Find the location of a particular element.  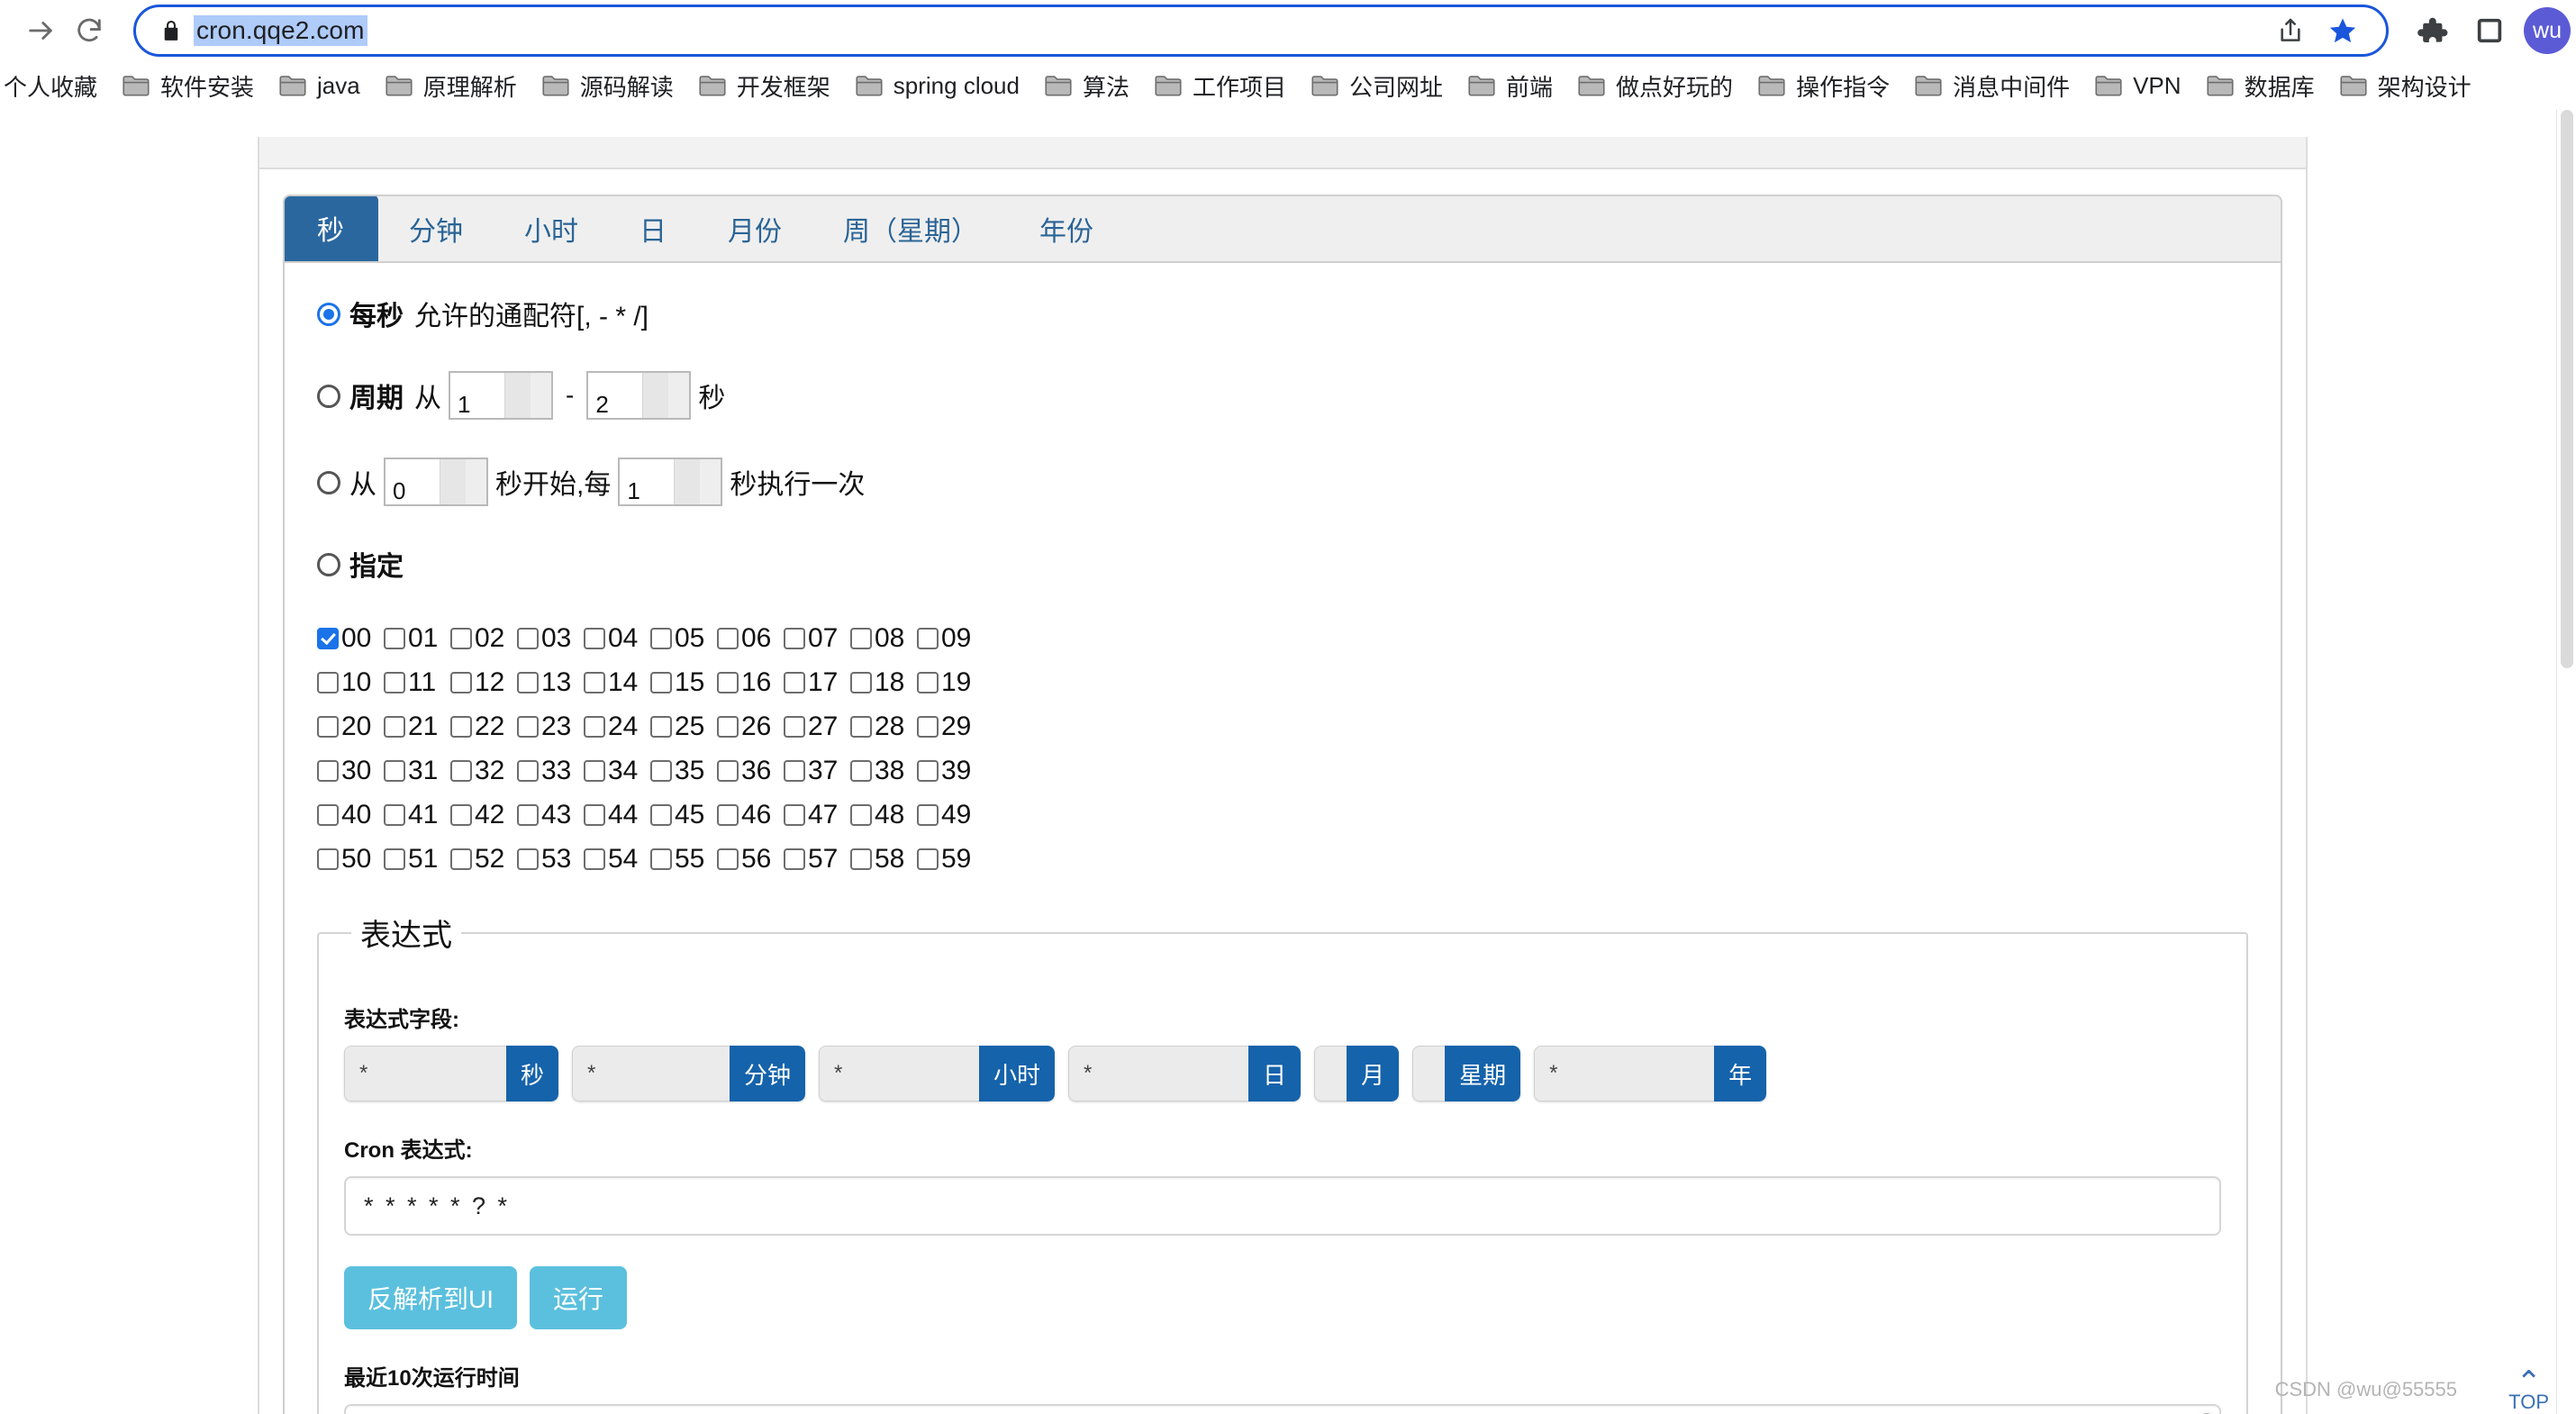

second-checkbox-51: 51 is located at coordinates (417, 859).